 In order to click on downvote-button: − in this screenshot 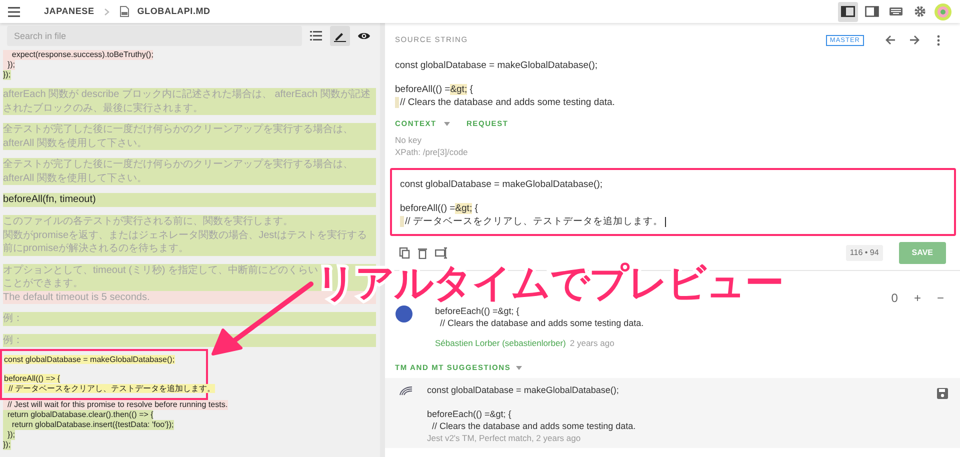, I will do `click(940, 298)`.